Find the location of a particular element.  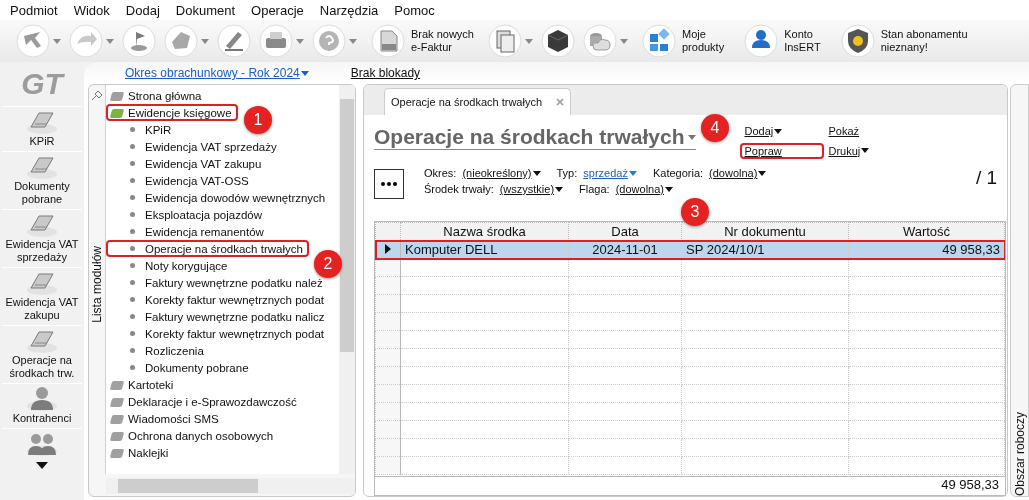

tree-item: Operacje na środkach trwałych is located at coordinates (207, 248).